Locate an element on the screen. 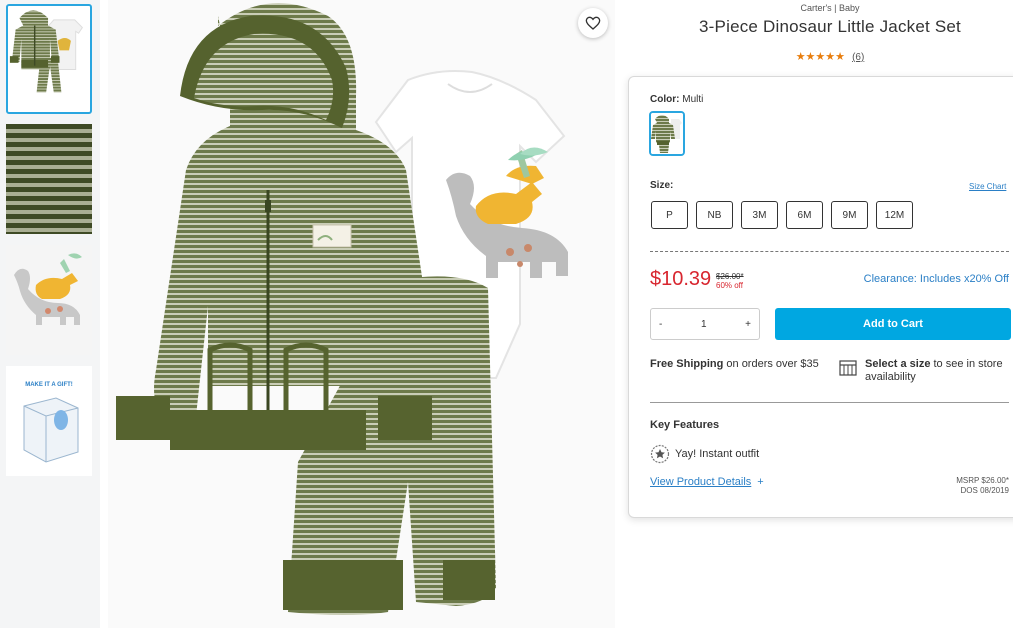 The width and height of the screenshot is (1013, 628). thumbnail-jacket-set is located at coordinates (49, 59).